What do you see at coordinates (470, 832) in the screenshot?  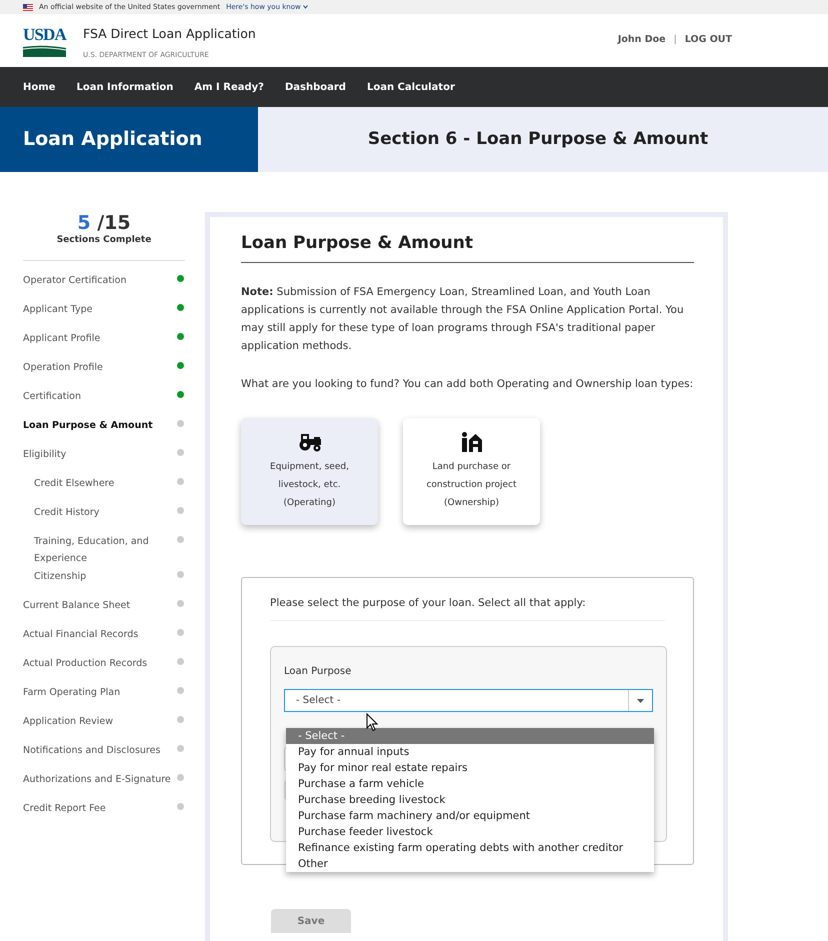 I see `dropdown-option: Purchase feeder livestock` at bounding box center [470, 832].